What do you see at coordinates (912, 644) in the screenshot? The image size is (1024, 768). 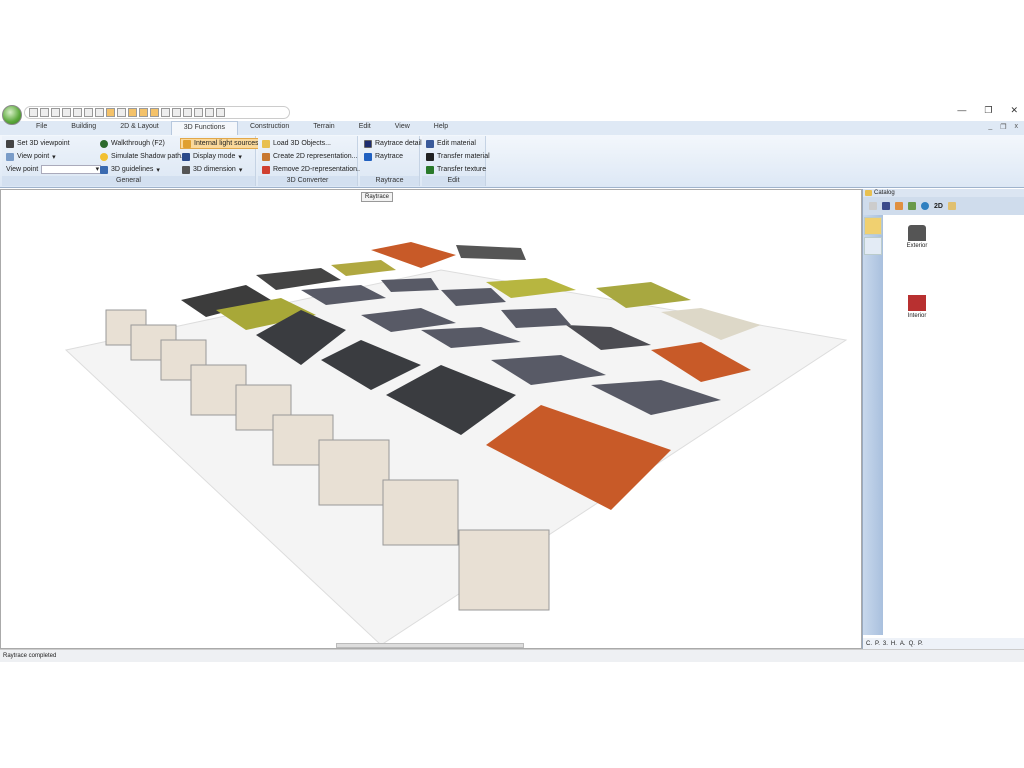 I see `quantities-tab: Q.` at bounding box center [912, 644].